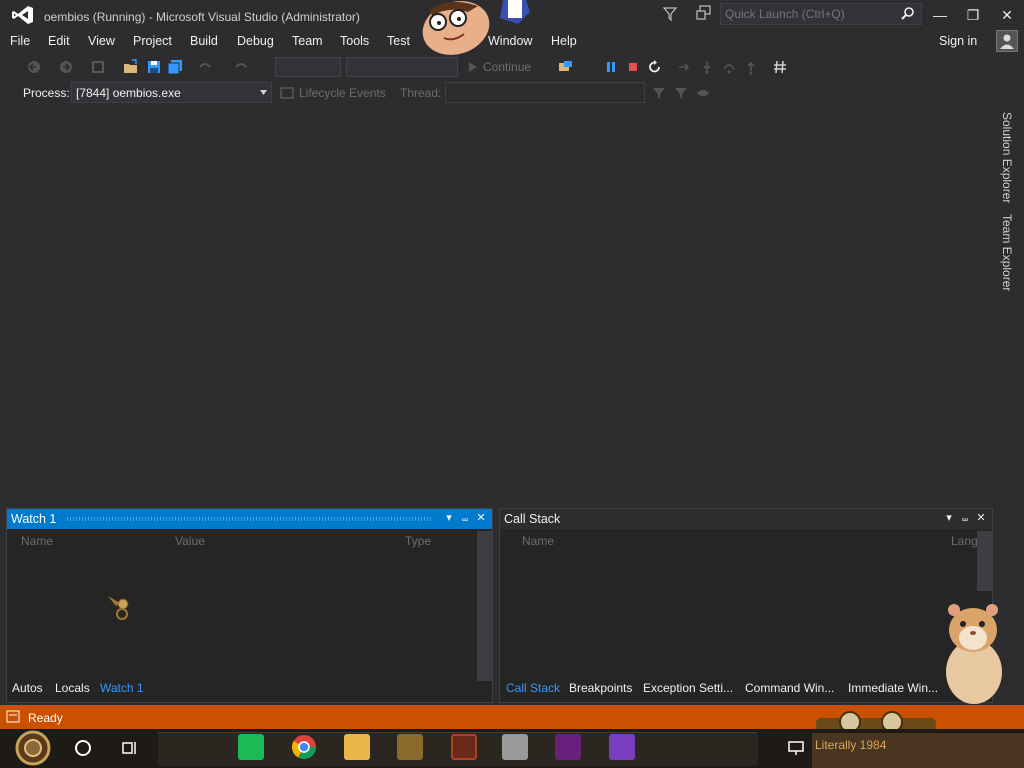 The image size is (1024, 768). I want to click on show-threads-icon, so click(566, 67).